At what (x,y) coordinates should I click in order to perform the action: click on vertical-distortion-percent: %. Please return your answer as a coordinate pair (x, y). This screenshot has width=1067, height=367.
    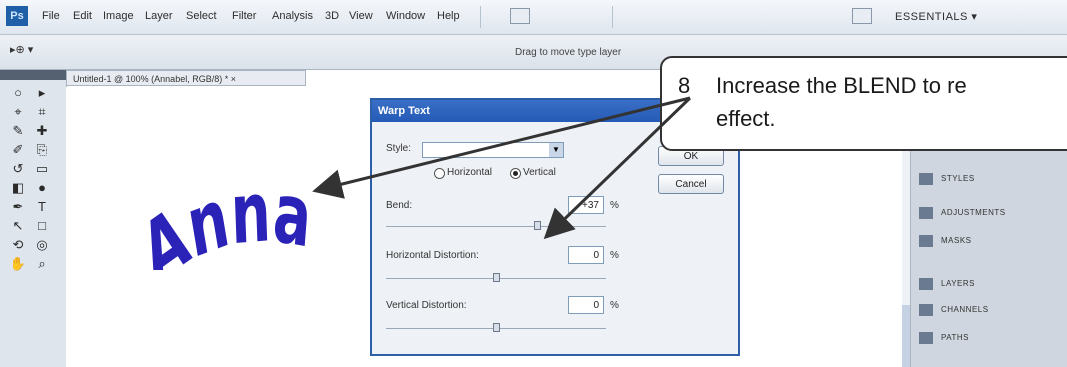
    Looking at the image, I should click on (614, 305).